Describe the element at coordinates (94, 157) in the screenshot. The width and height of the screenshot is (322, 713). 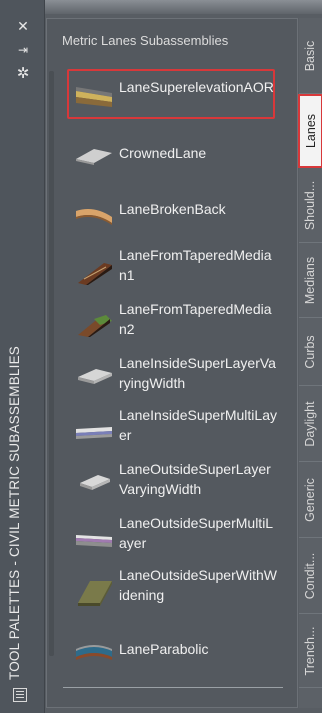
I see `crowned-lane-thumb` at that location.